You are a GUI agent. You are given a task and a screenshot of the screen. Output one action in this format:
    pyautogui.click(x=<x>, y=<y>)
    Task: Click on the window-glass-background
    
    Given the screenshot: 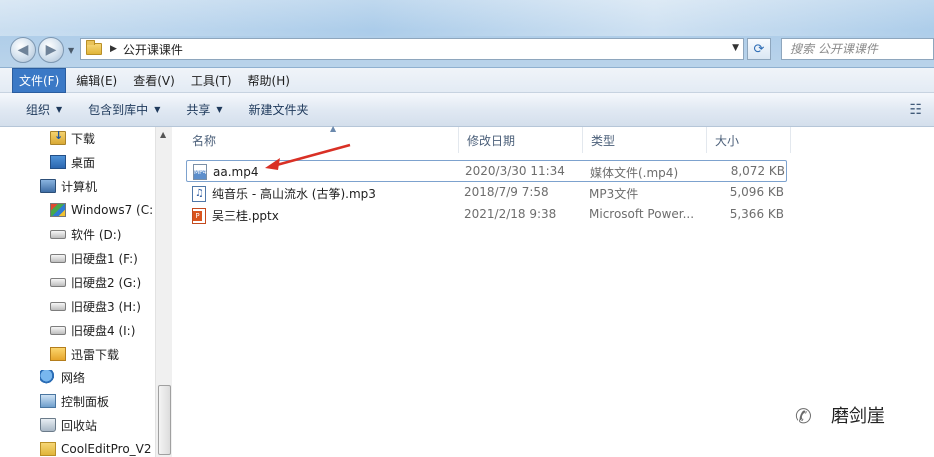 What is the action you would take?
    pyautogui.click(x=467, y=18)
    